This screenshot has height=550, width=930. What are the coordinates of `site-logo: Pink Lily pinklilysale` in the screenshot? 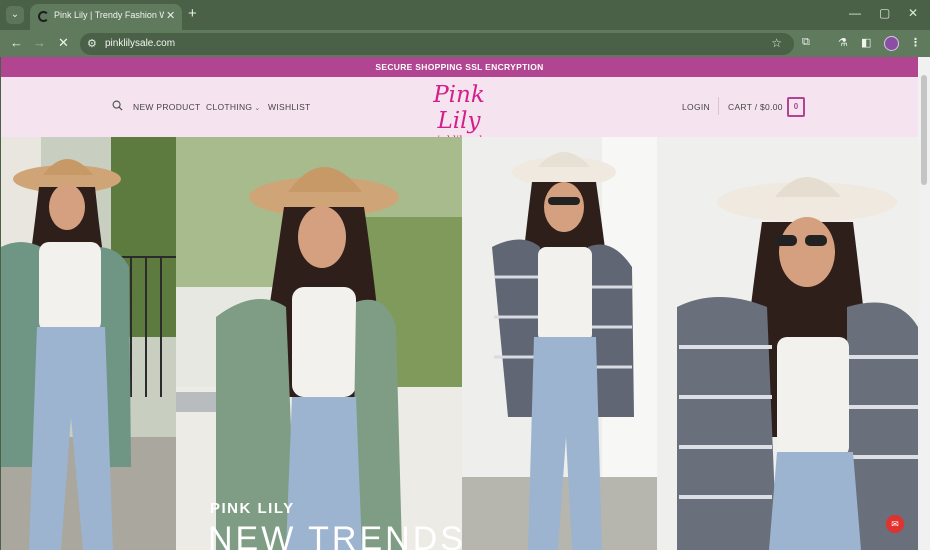 It's located at (459, 114).